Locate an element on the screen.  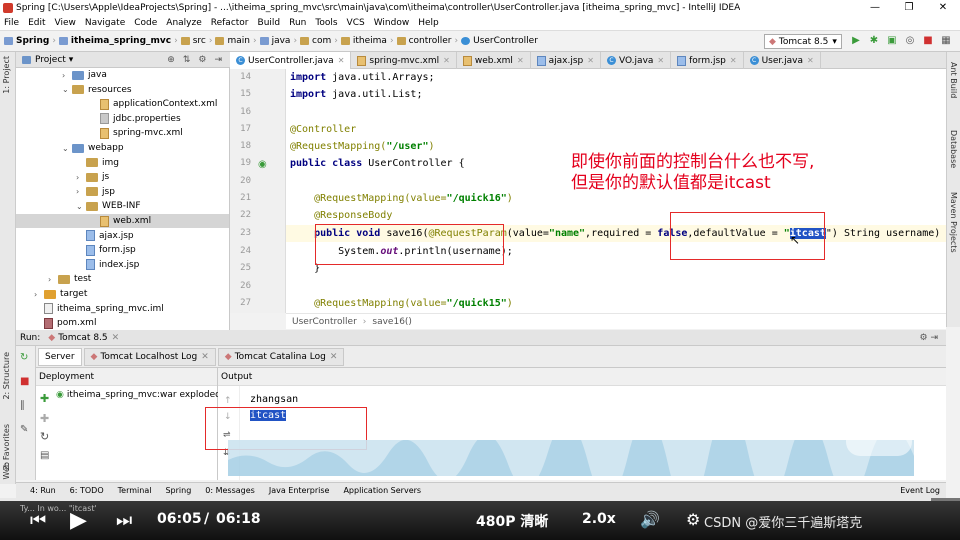
tree-item: ajax.jsp is located at coordinates (122, 236).